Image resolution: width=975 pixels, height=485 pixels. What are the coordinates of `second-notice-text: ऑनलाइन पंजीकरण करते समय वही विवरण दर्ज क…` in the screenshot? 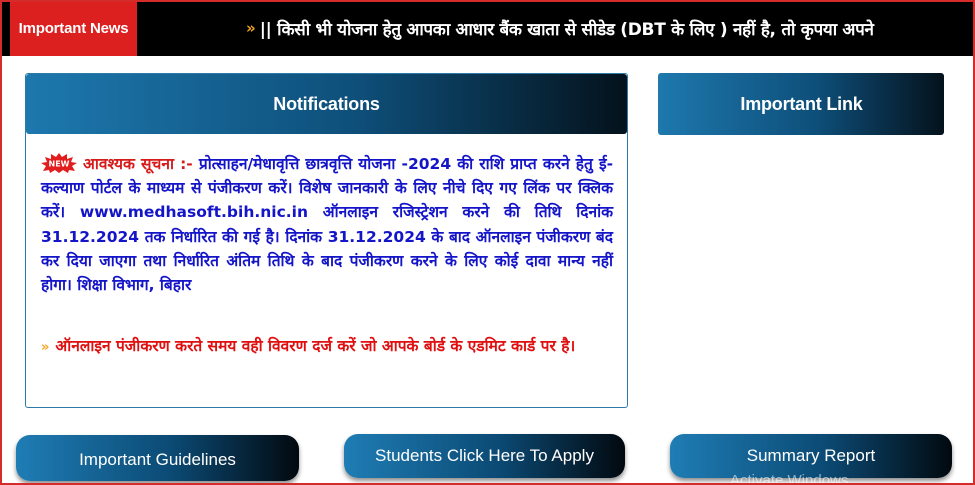 It's located at (315, 346).